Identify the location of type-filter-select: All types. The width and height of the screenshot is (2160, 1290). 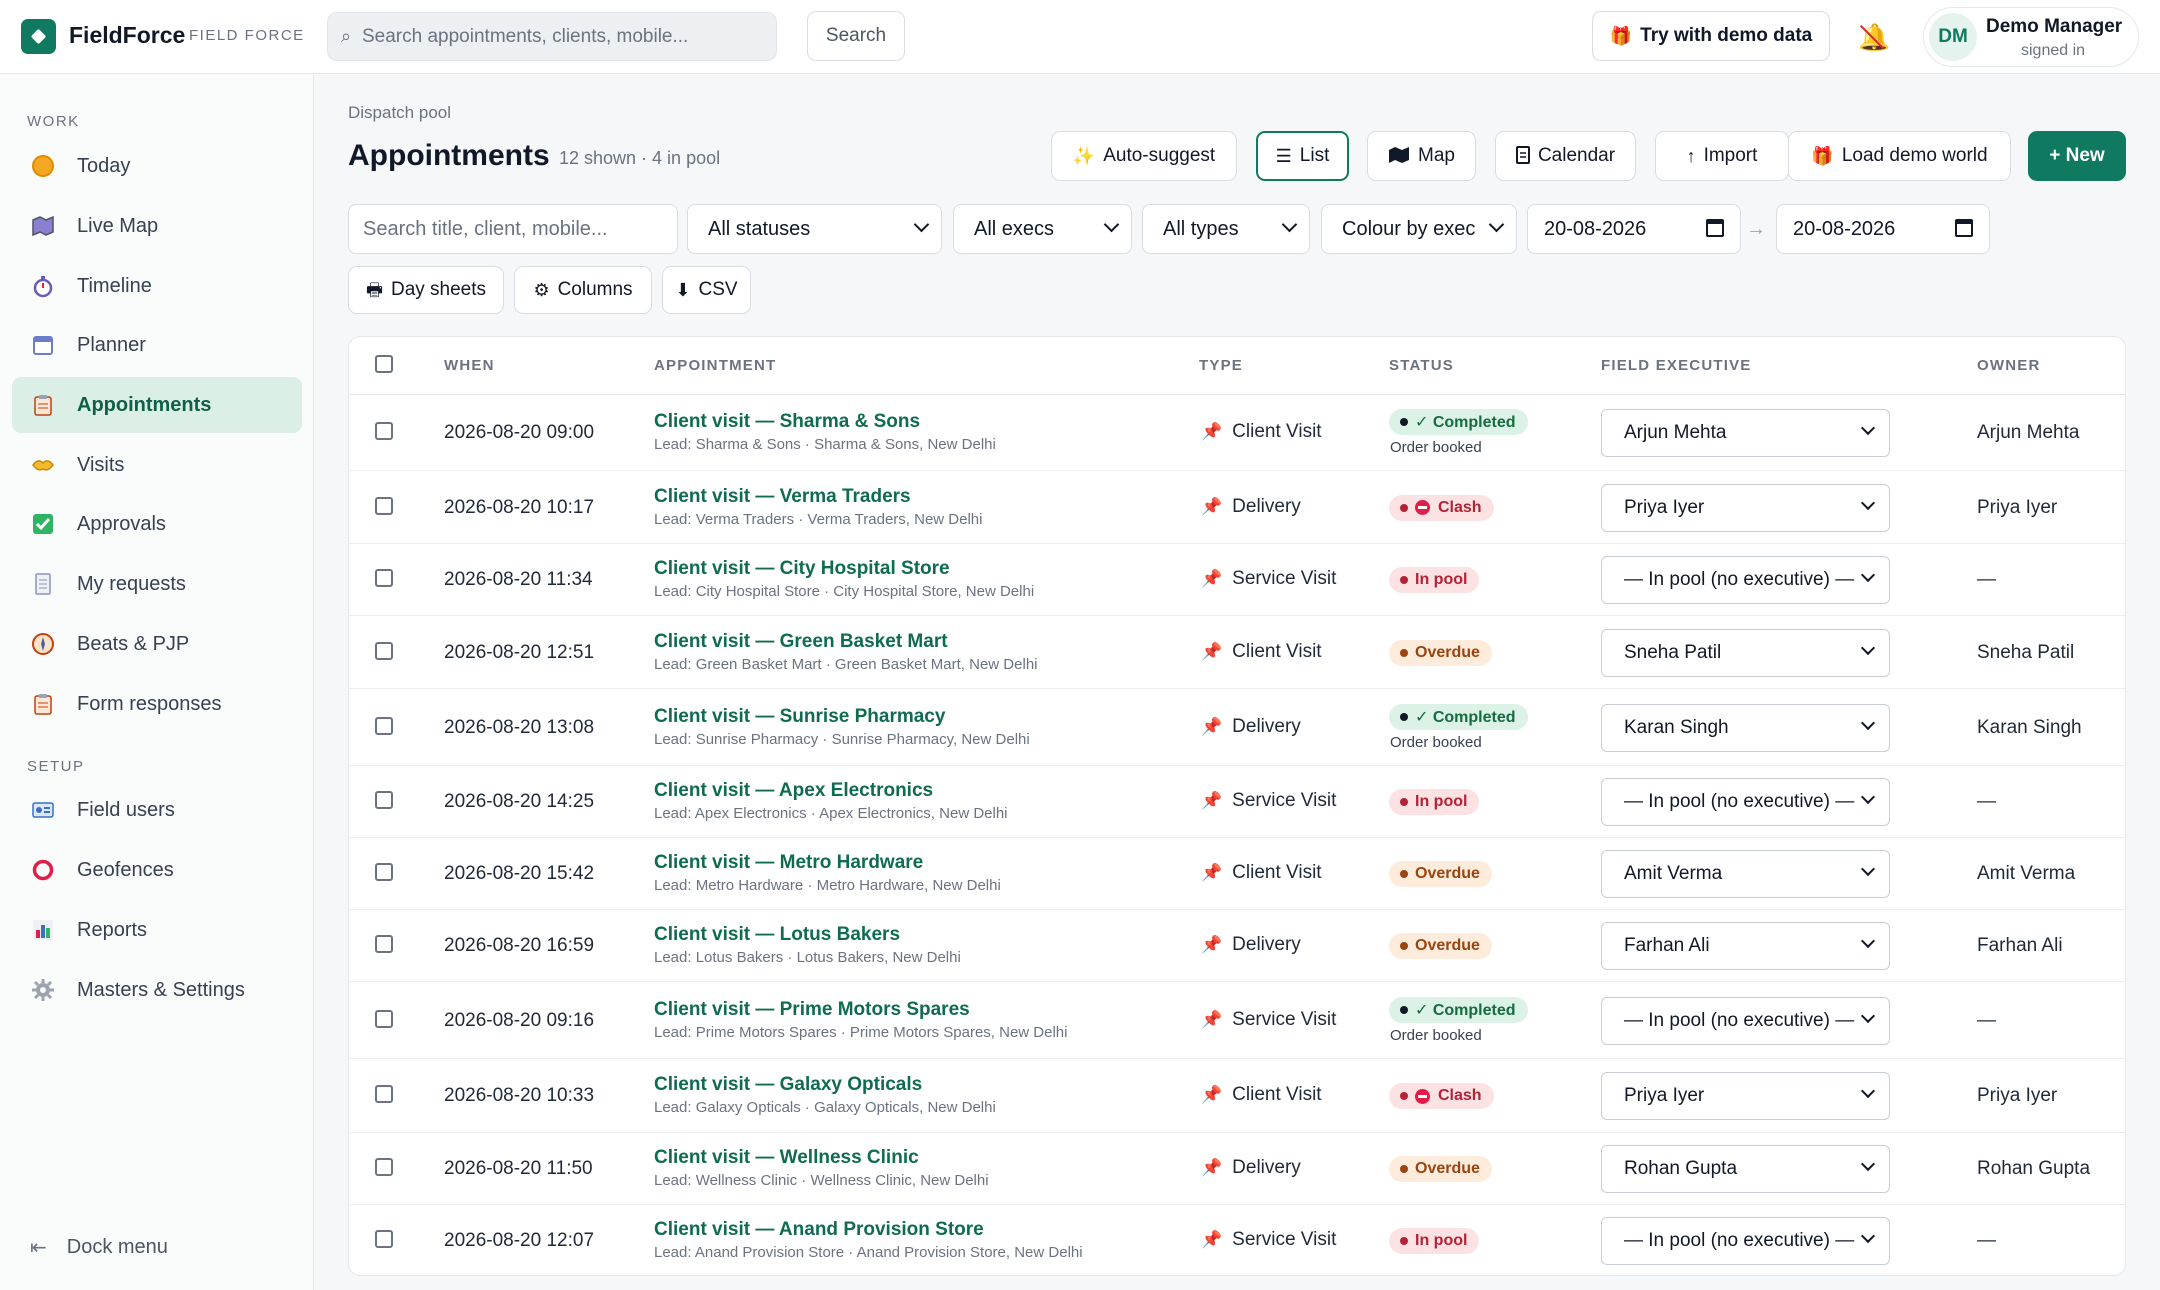
(1226, 229).